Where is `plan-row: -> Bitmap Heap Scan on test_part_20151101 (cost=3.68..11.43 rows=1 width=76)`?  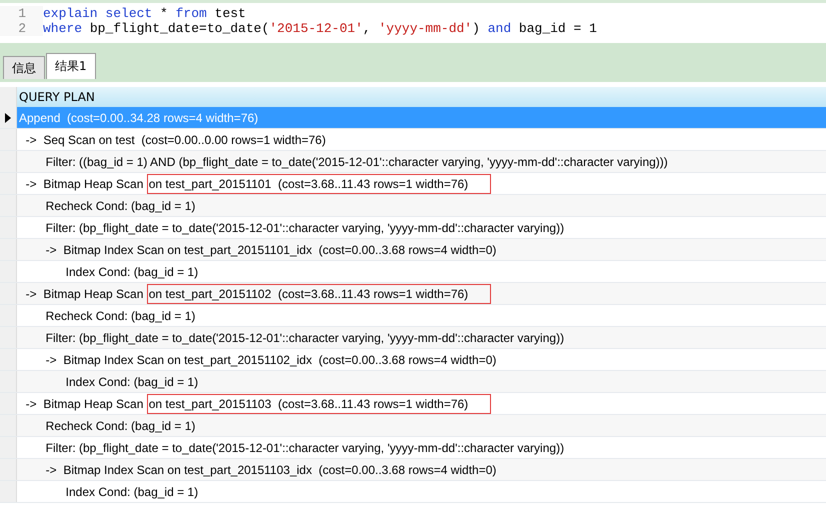
plan-row: -> Bitmap Heap Scan on test_part_20151101 (cost=3.68..11.43 rows=1 width=76) is located at coordinates (413, 184).